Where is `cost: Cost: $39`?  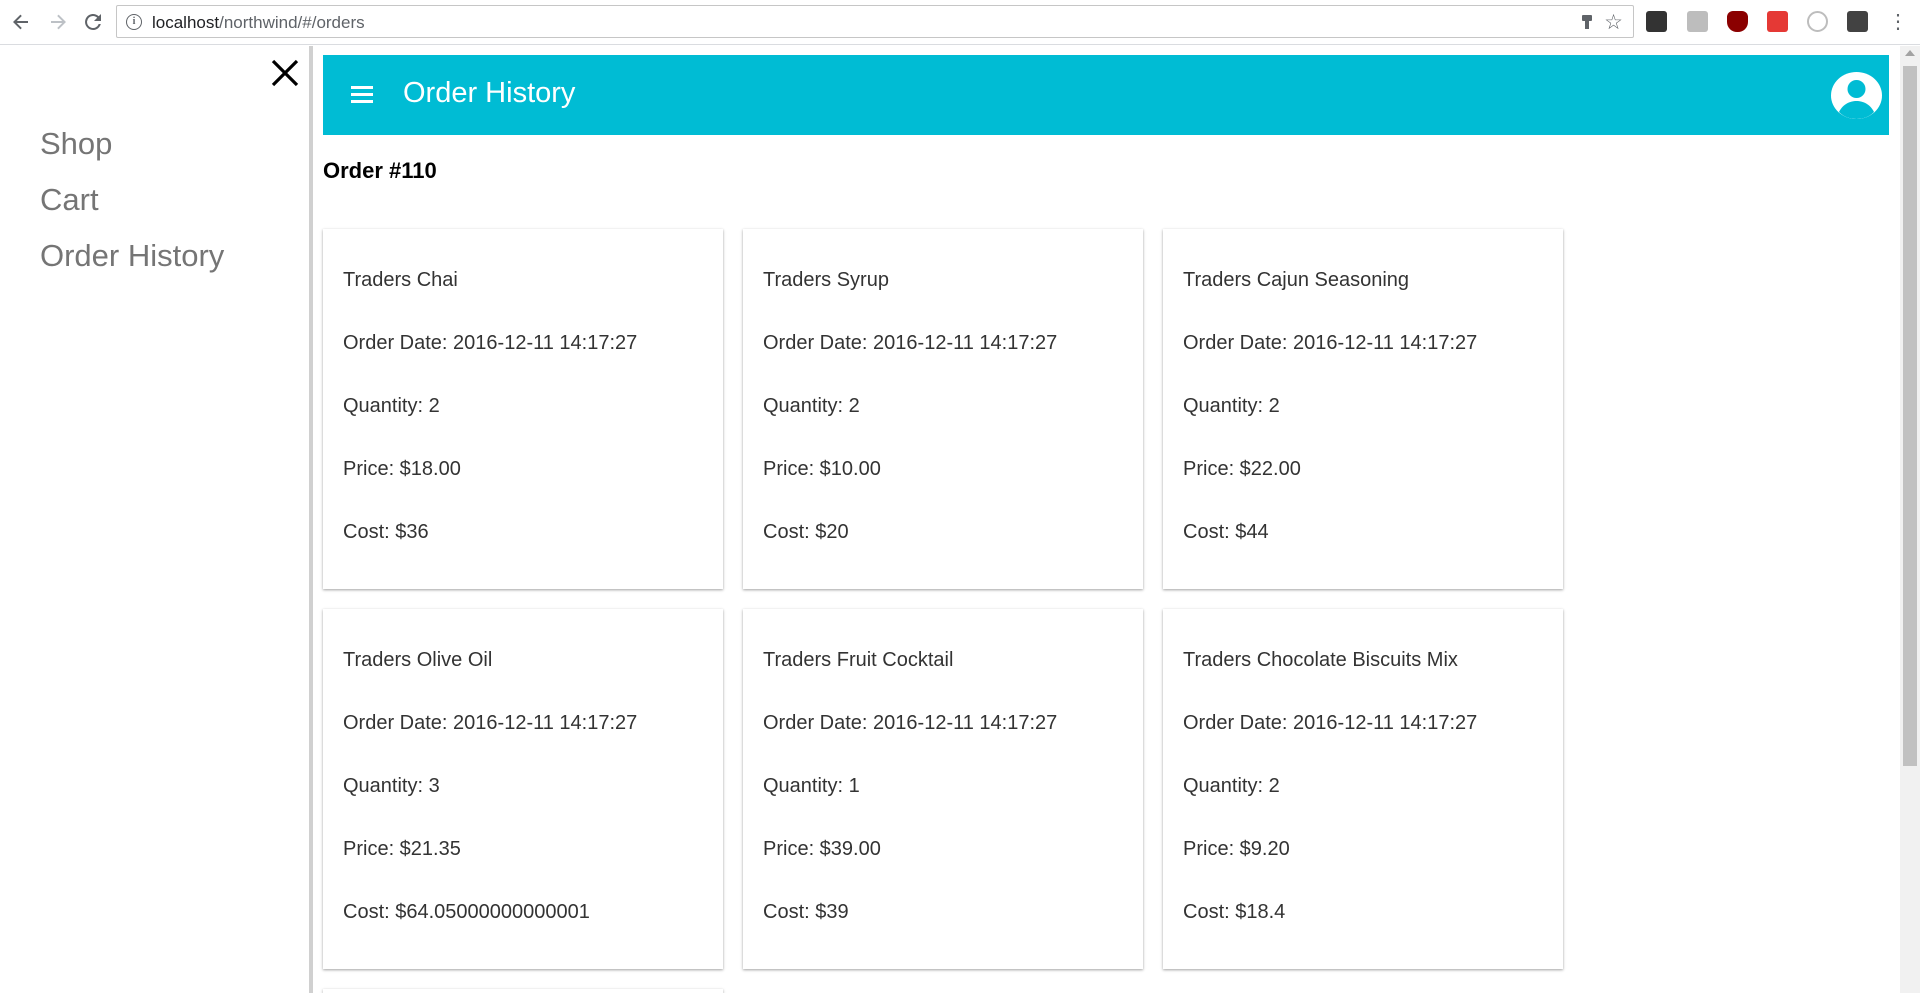
cost: Cost: $39 is located at coordinates (806, 912).